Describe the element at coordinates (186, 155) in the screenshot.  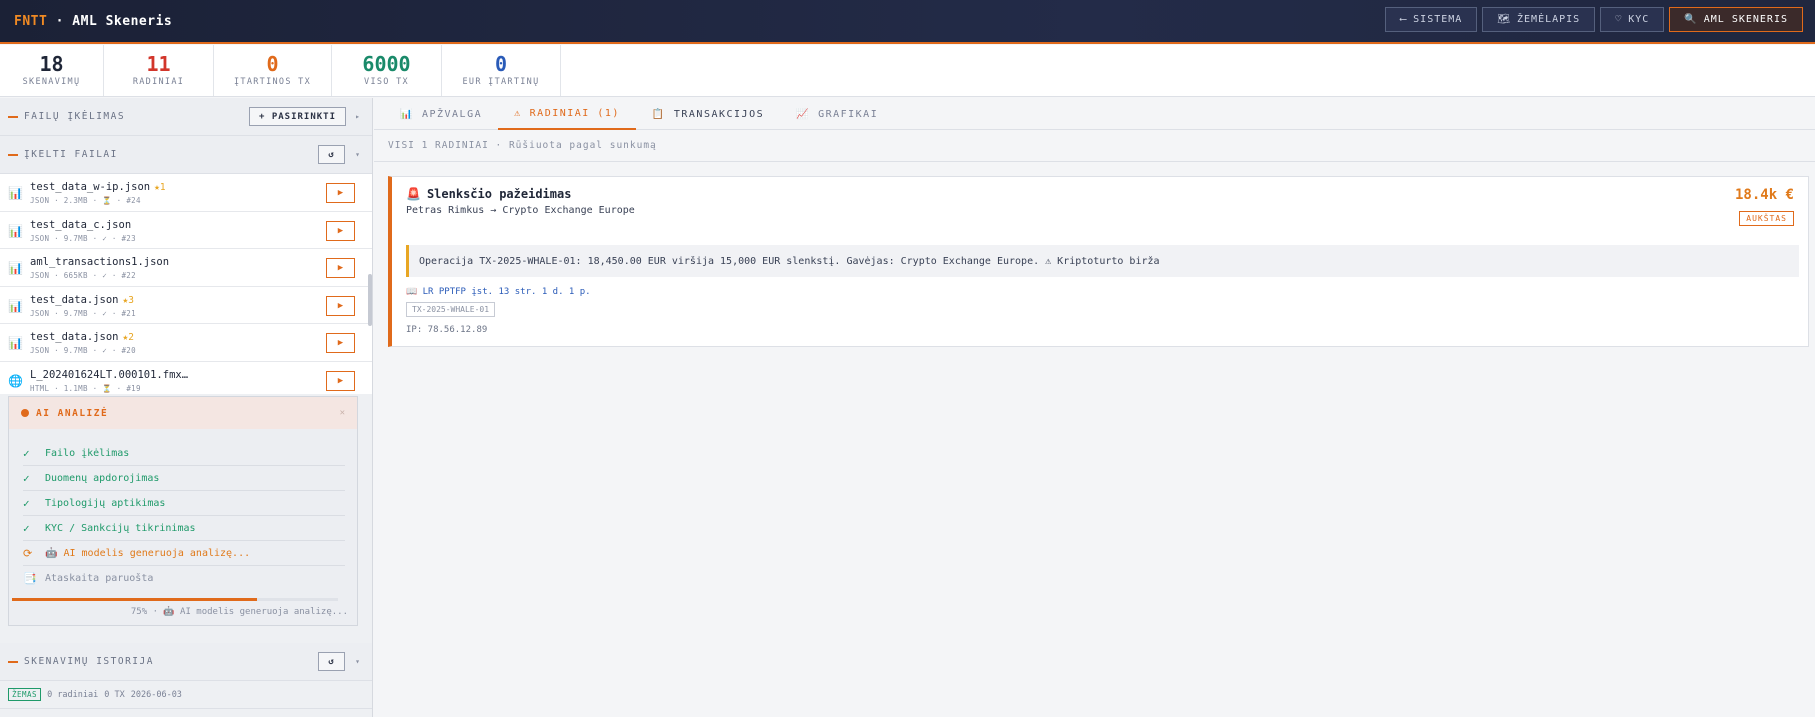
I see `uploaded-files-header: ĮKELTI FAILAI ↺ ▾` at that location.